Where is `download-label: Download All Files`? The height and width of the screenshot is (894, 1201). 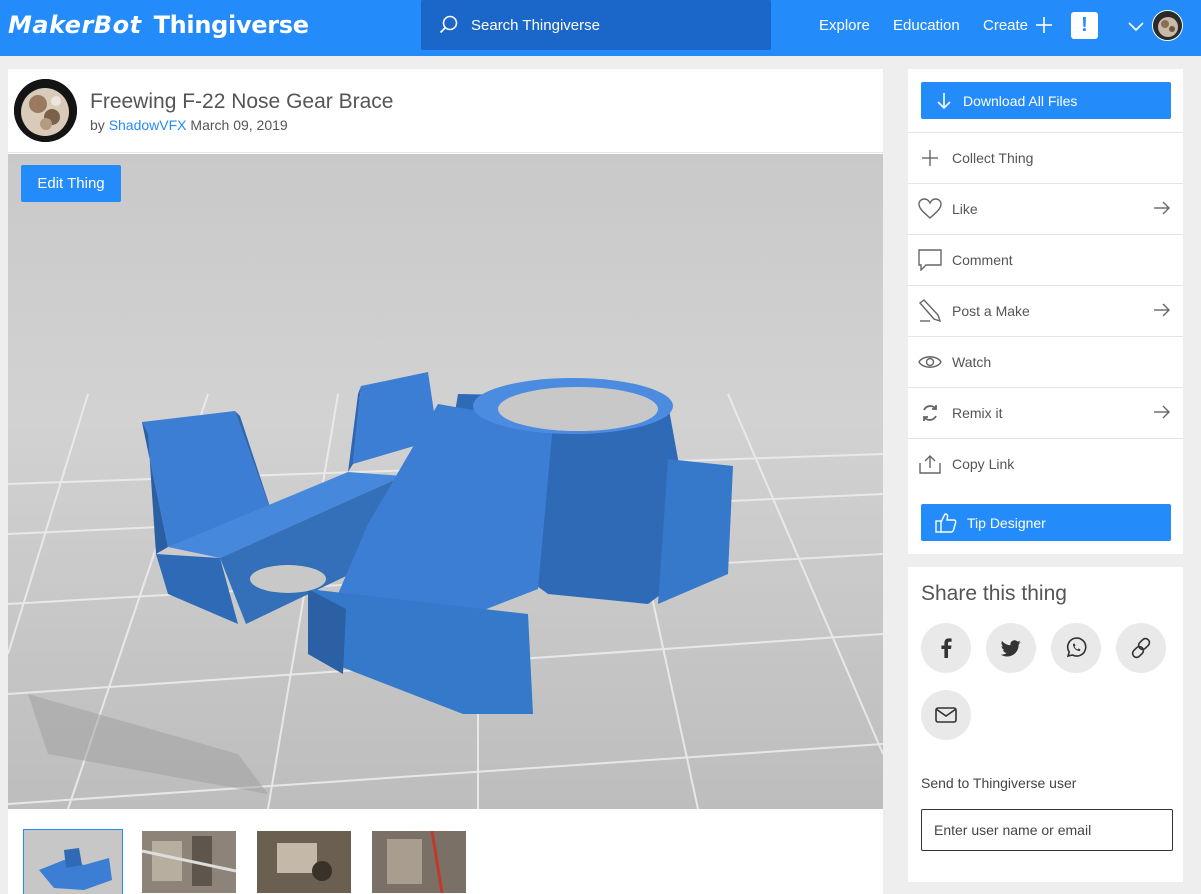
download-label: Download All Files is located at coordinates (1020, 100).